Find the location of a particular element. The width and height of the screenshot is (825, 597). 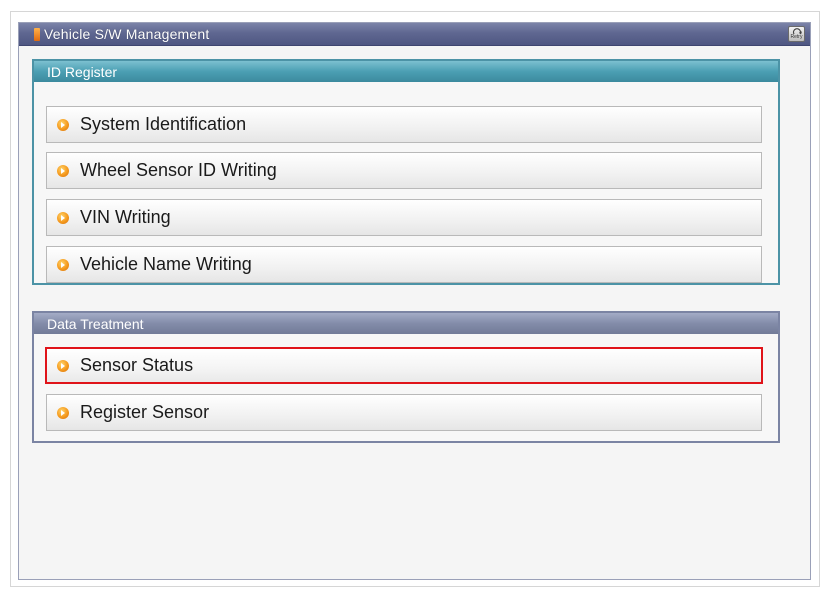

menu-item-system-identification: System Identification is located at coordinates (404, 124).